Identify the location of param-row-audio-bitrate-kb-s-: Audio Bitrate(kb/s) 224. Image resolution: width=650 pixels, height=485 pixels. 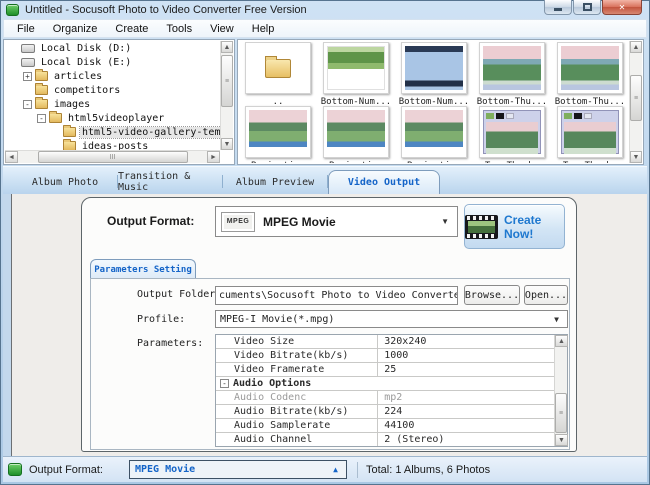
(385, 412).